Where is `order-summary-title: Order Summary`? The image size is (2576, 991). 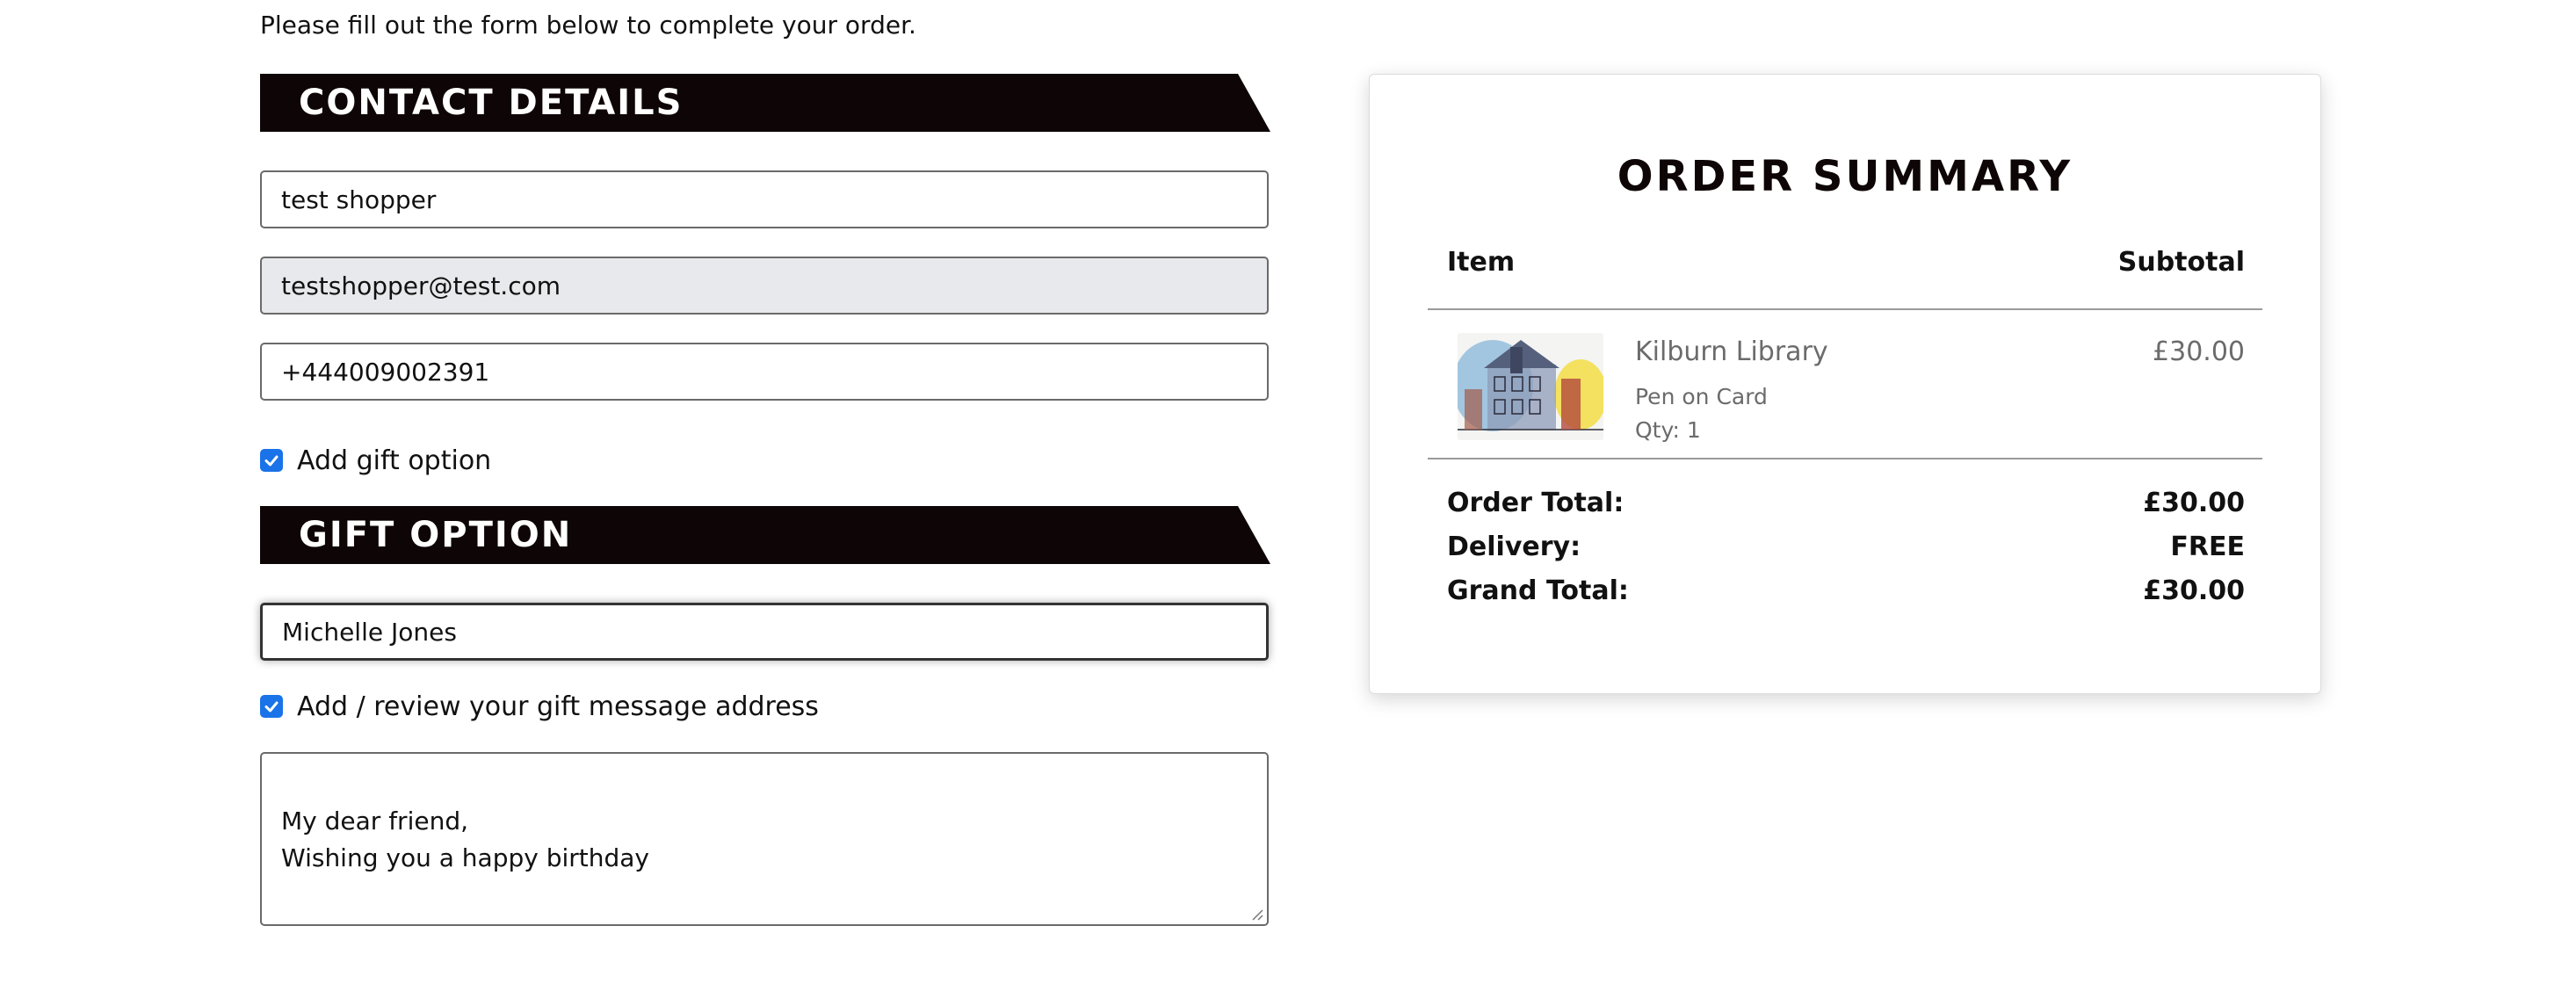
order-summary-title: Order Summary is located at coordinates (1845, 176).